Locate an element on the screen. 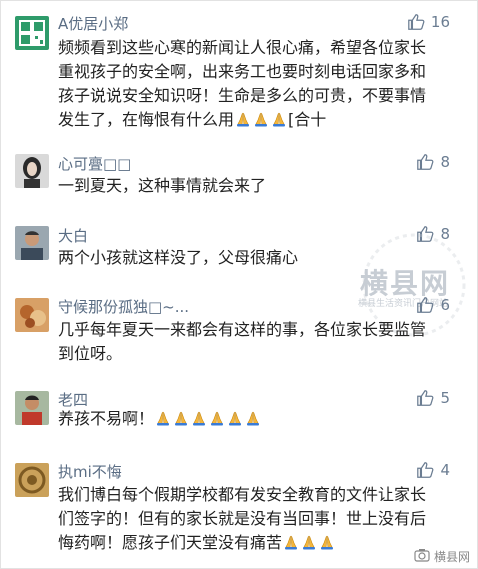 This screenshot has height=569, width=478. like-button: 4 is located at coordinates (433, 470).